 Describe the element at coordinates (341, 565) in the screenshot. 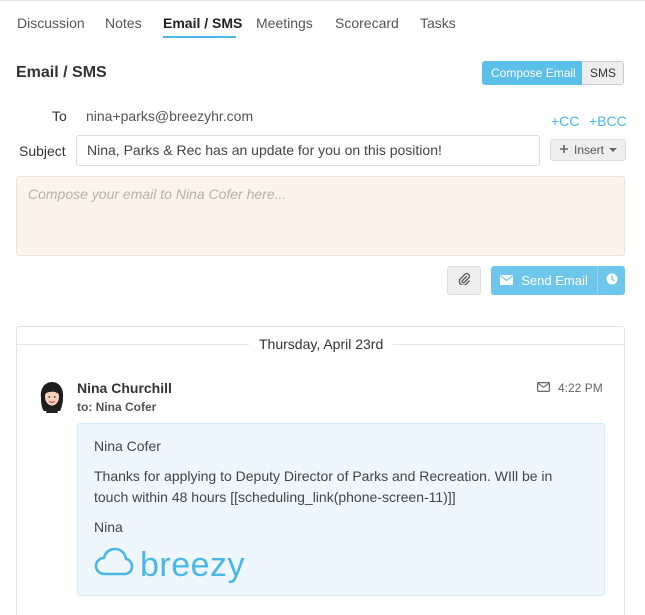

I see `breezy-logo: breezy` at that location.